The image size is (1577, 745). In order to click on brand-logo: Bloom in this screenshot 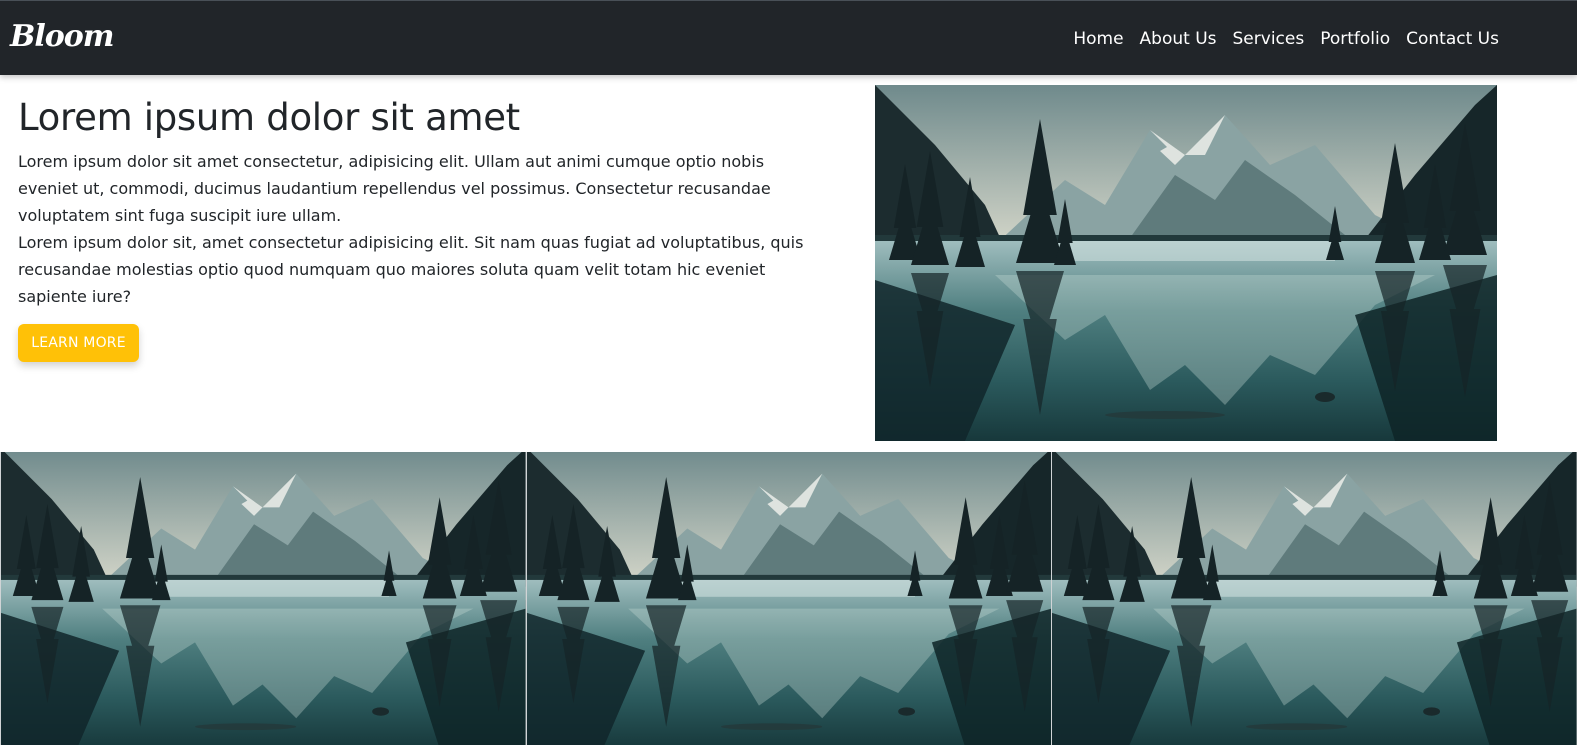, I will do `click(62, 37)`.